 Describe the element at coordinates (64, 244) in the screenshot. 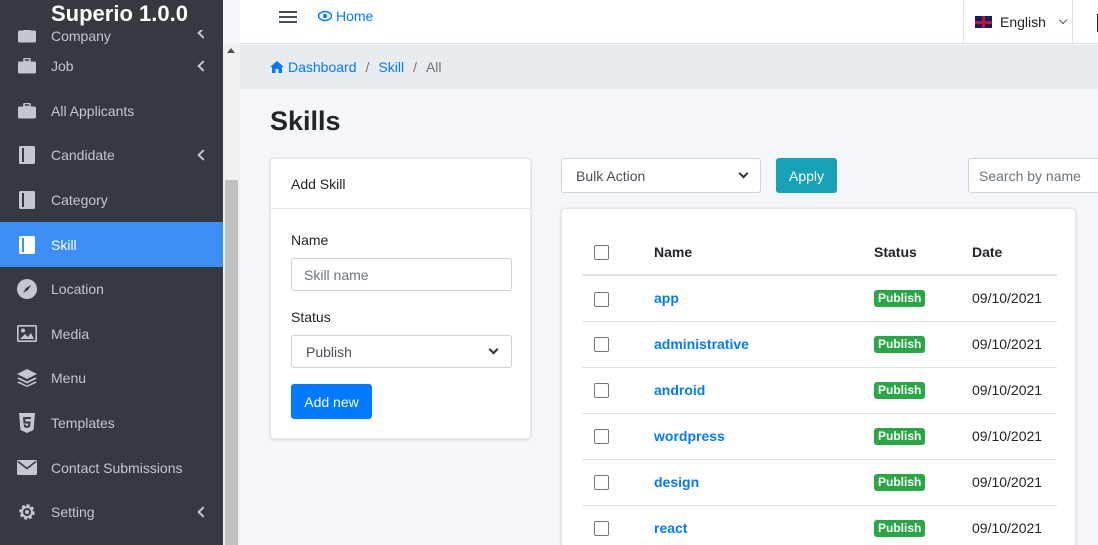

I see `sidebar-item-label: Skill` at that location.